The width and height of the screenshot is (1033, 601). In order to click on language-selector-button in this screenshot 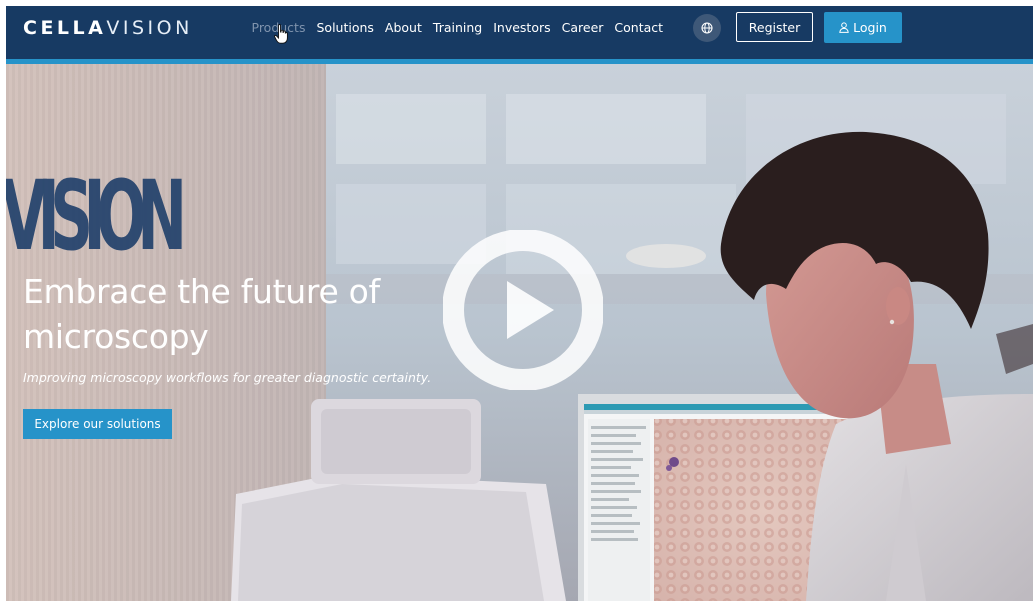, I will do `click(707, 28)`.